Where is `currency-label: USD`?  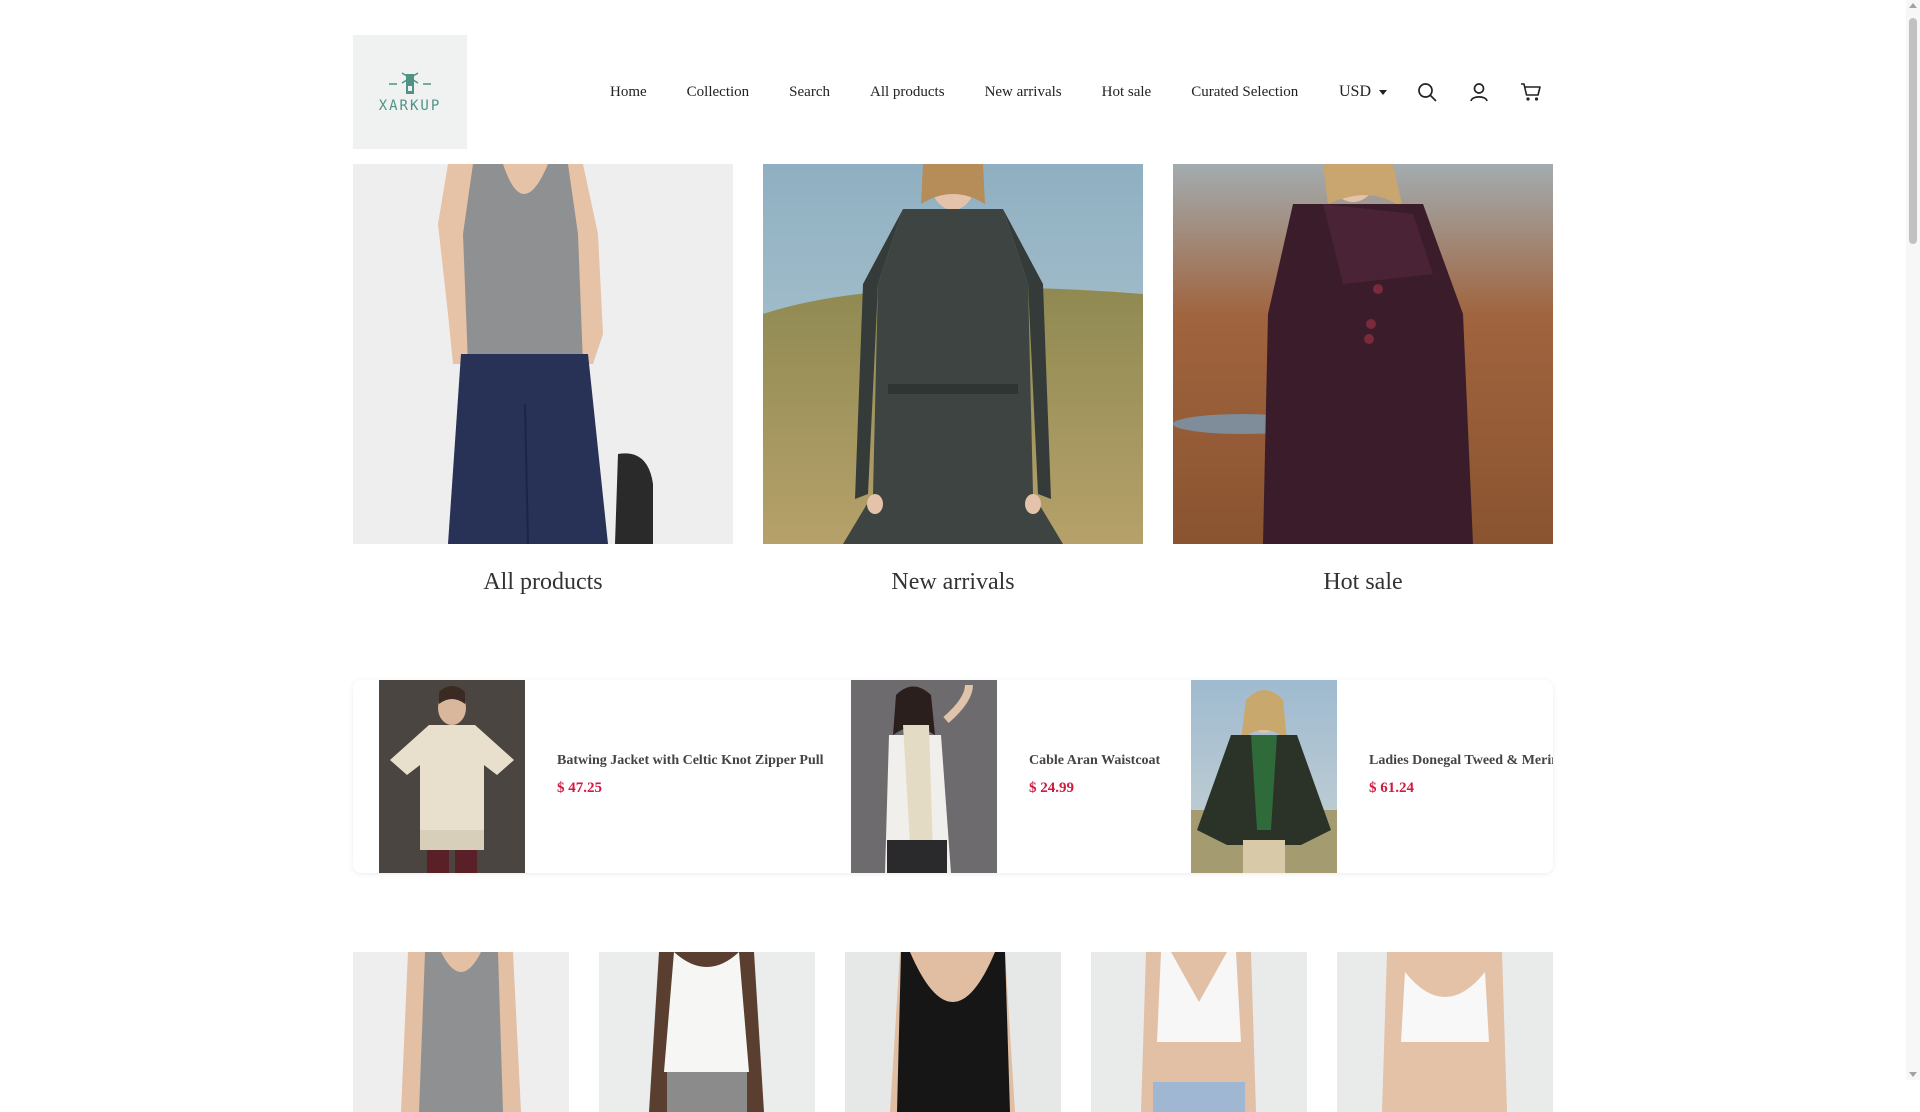 currency-label: USD is located at coordinates (1354, 91).